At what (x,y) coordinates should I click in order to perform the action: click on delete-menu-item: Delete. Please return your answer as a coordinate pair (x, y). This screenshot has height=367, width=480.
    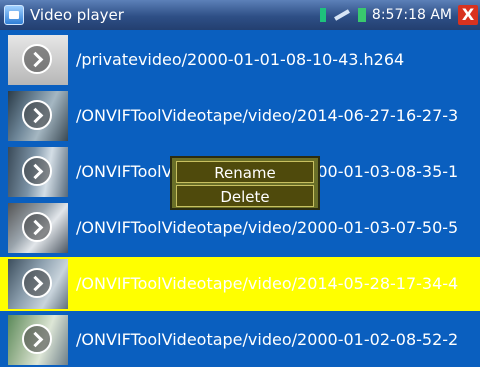
    Looking at the image, I should click on (245, 196).